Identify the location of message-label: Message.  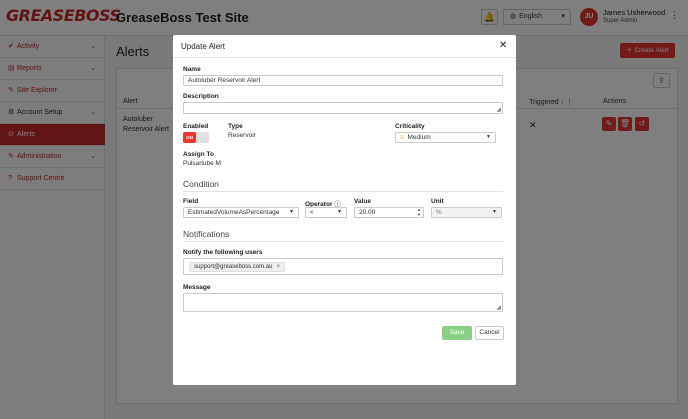
(197, 287).